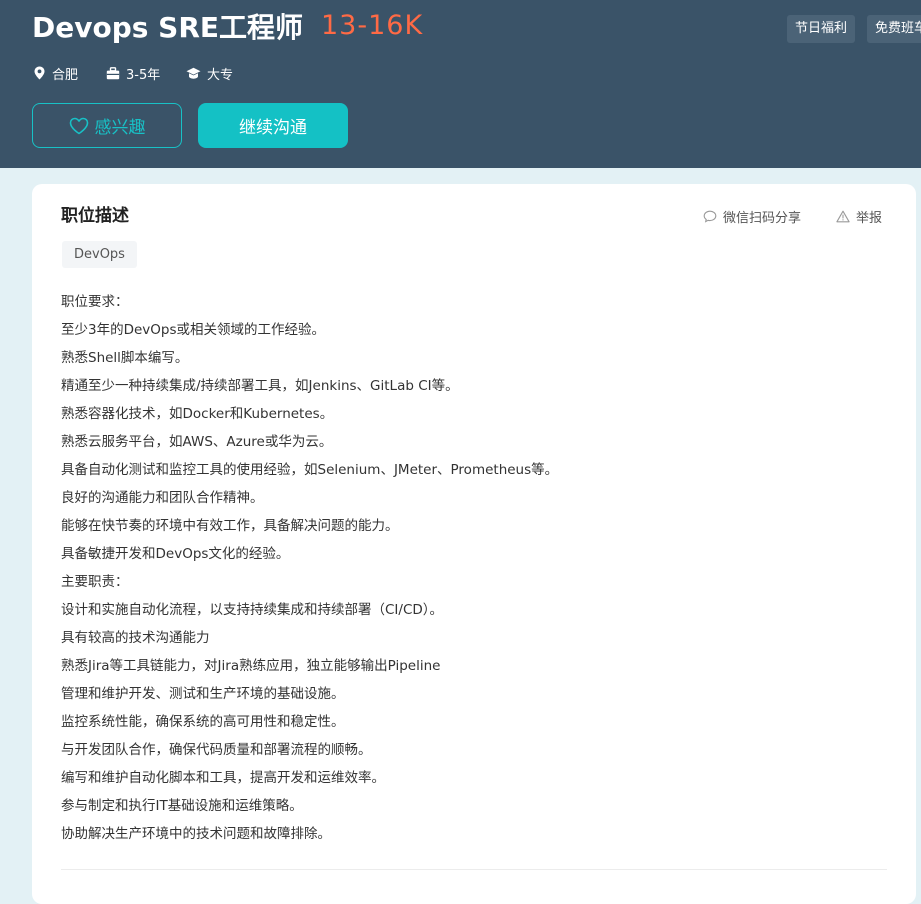 The height and width of the screenshot is (904, 921). Describe the element at coordinates (821, 29) in the screenshot. I see `benefit-tag: 节日福利` at that location.